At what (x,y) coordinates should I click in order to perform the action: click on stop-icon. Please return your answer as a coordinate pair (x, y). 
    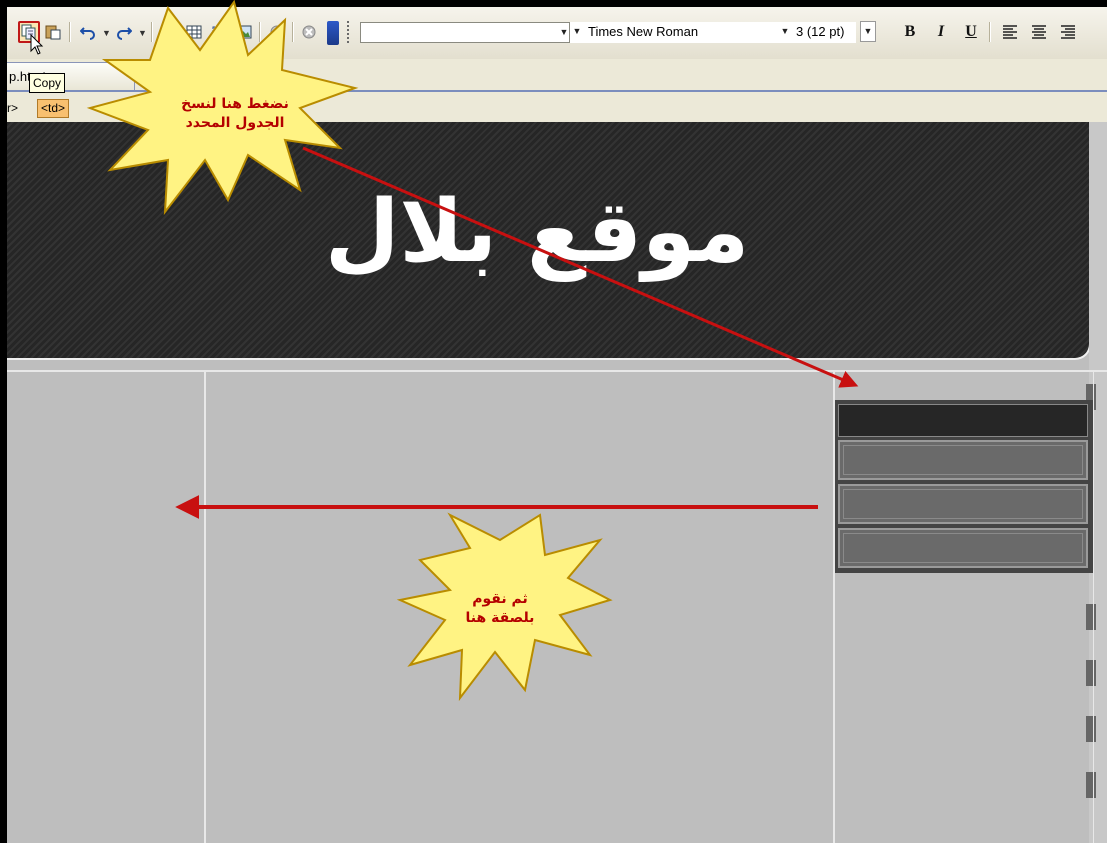
    Looking at the image, I should click on (309, 32).